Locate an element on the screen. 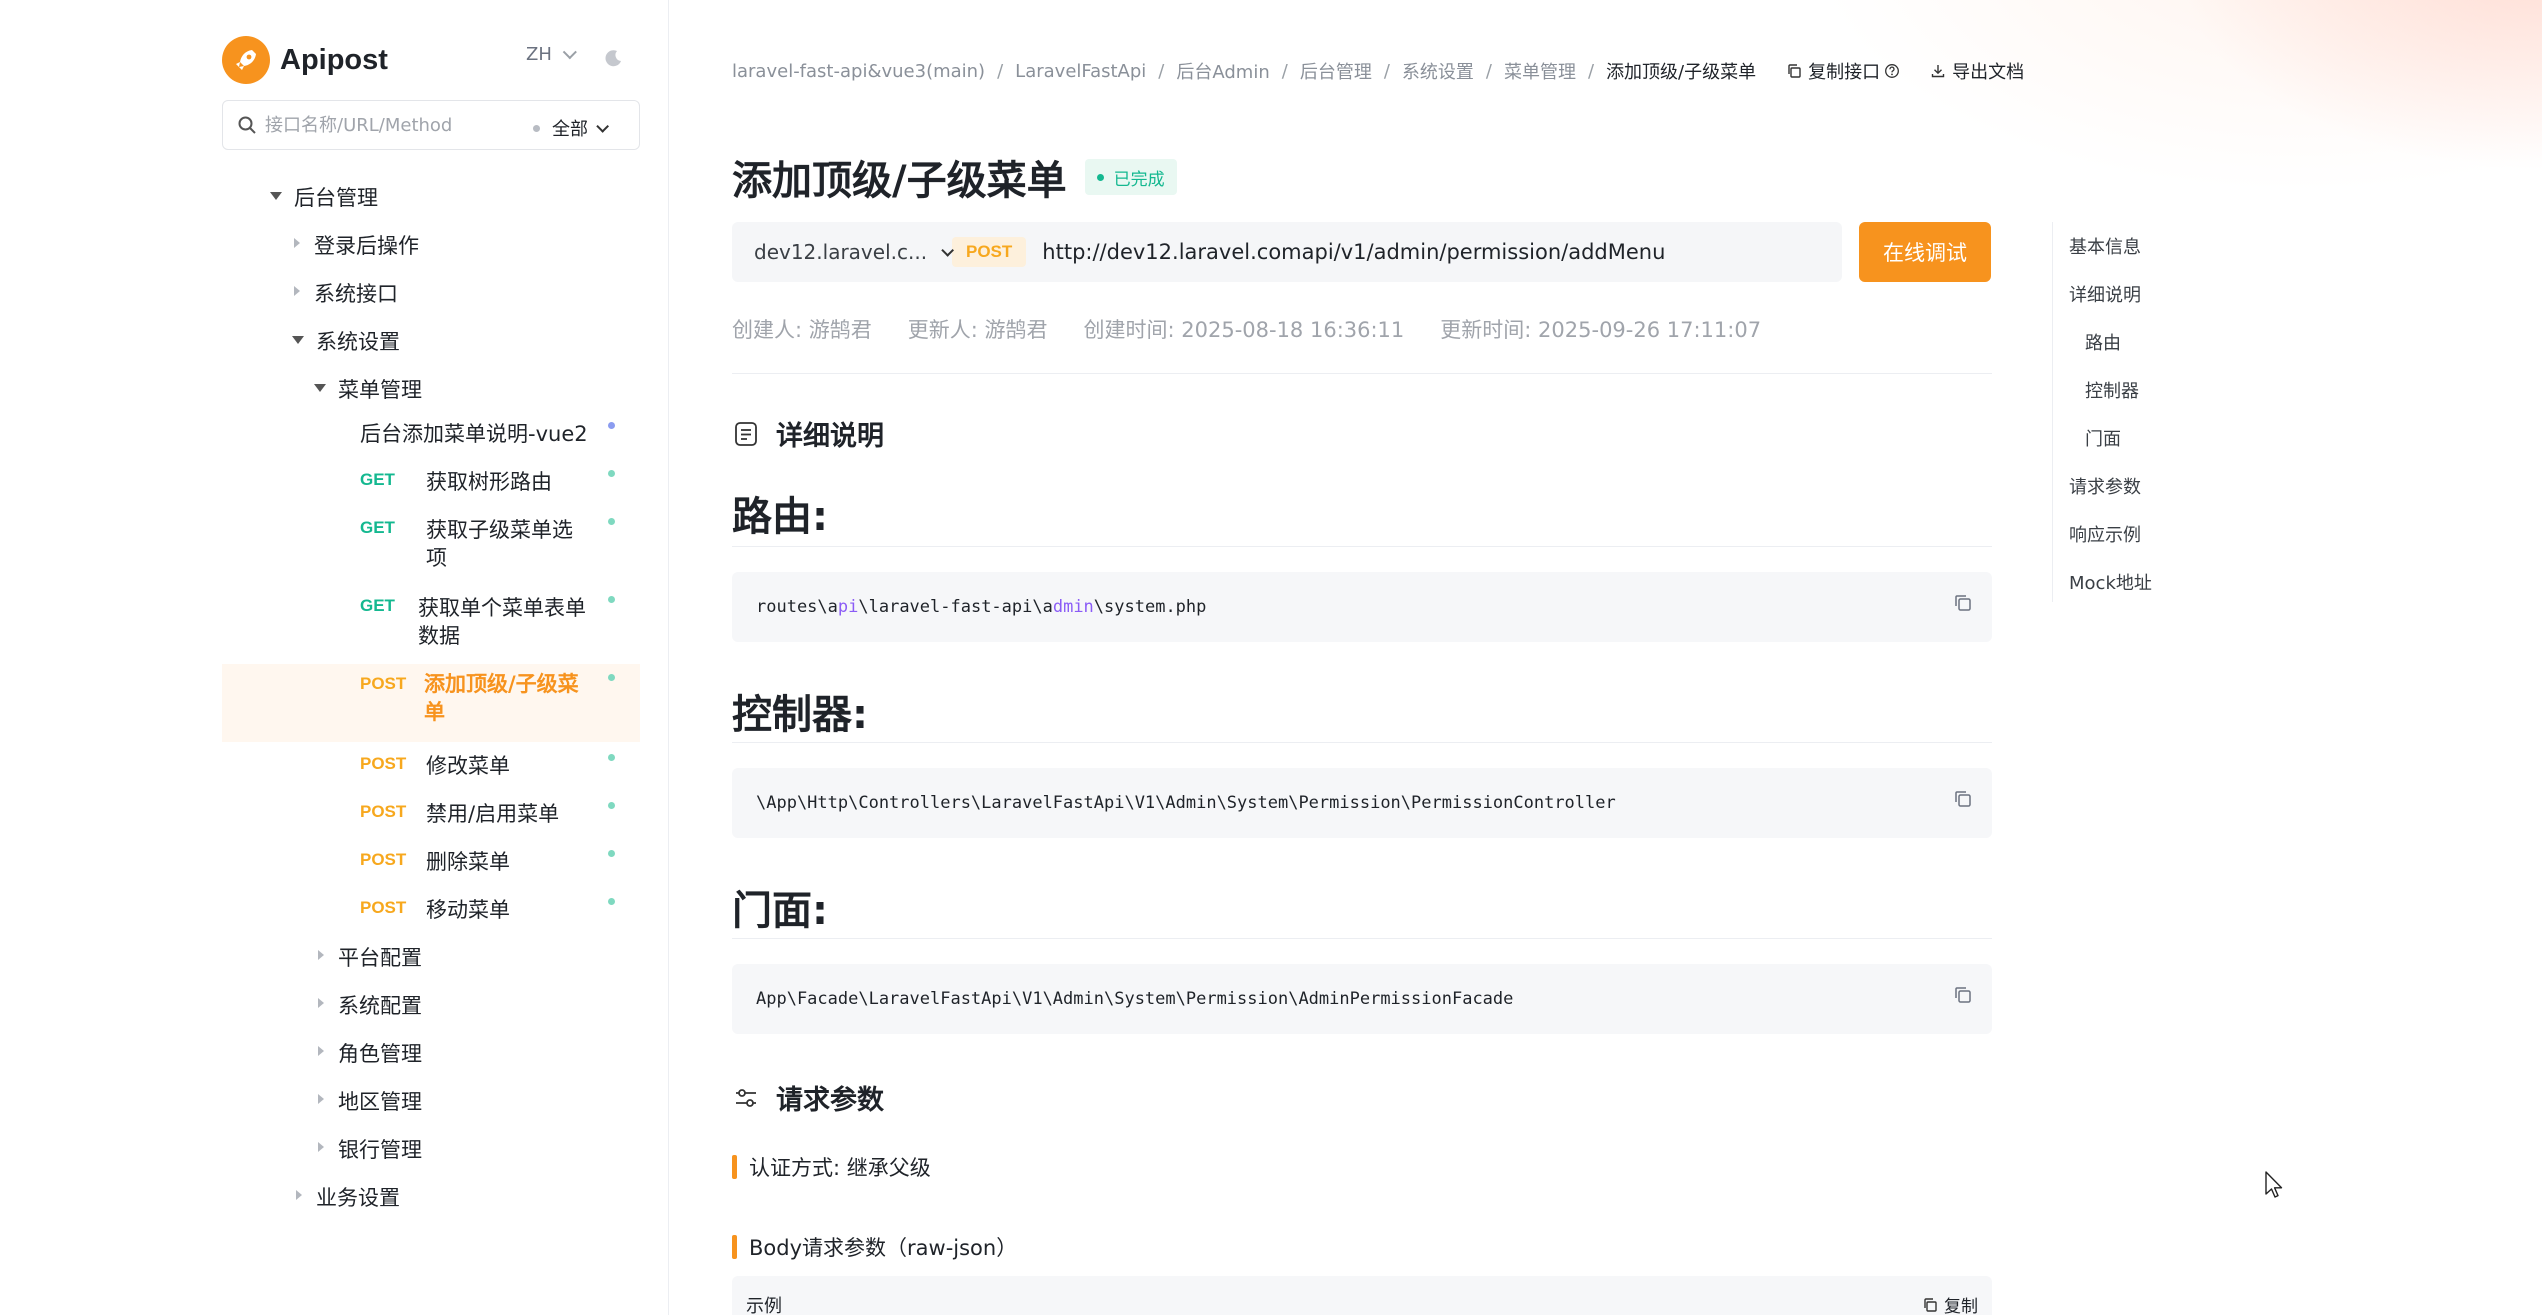 This screenshot has width=2542, height=1315. tree-folder-system-config: 系统配置 is located at coordinates (431, 1005).